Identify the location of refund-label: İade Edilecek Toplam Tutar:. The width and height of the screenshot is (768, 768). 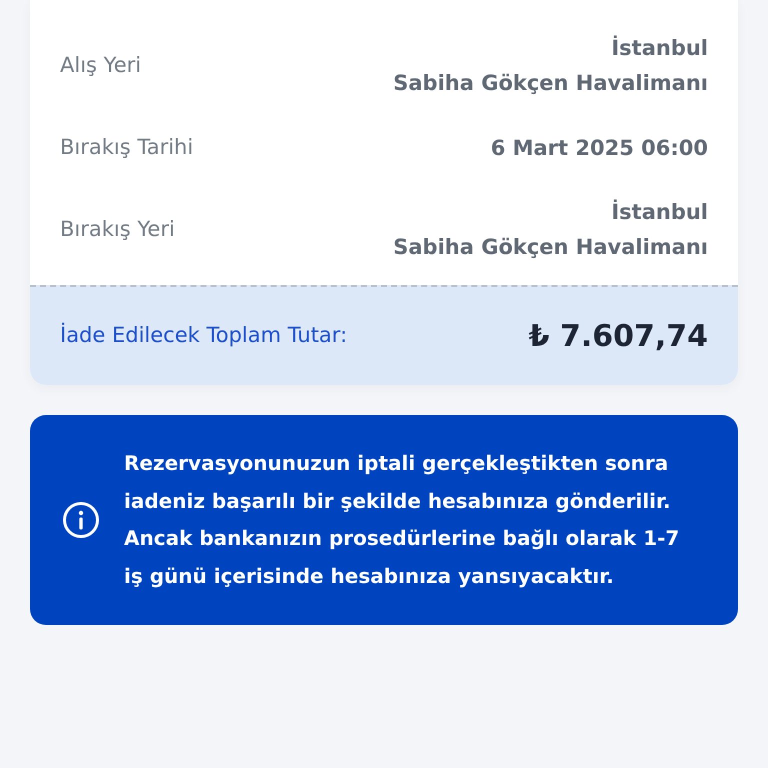
(204, 336).